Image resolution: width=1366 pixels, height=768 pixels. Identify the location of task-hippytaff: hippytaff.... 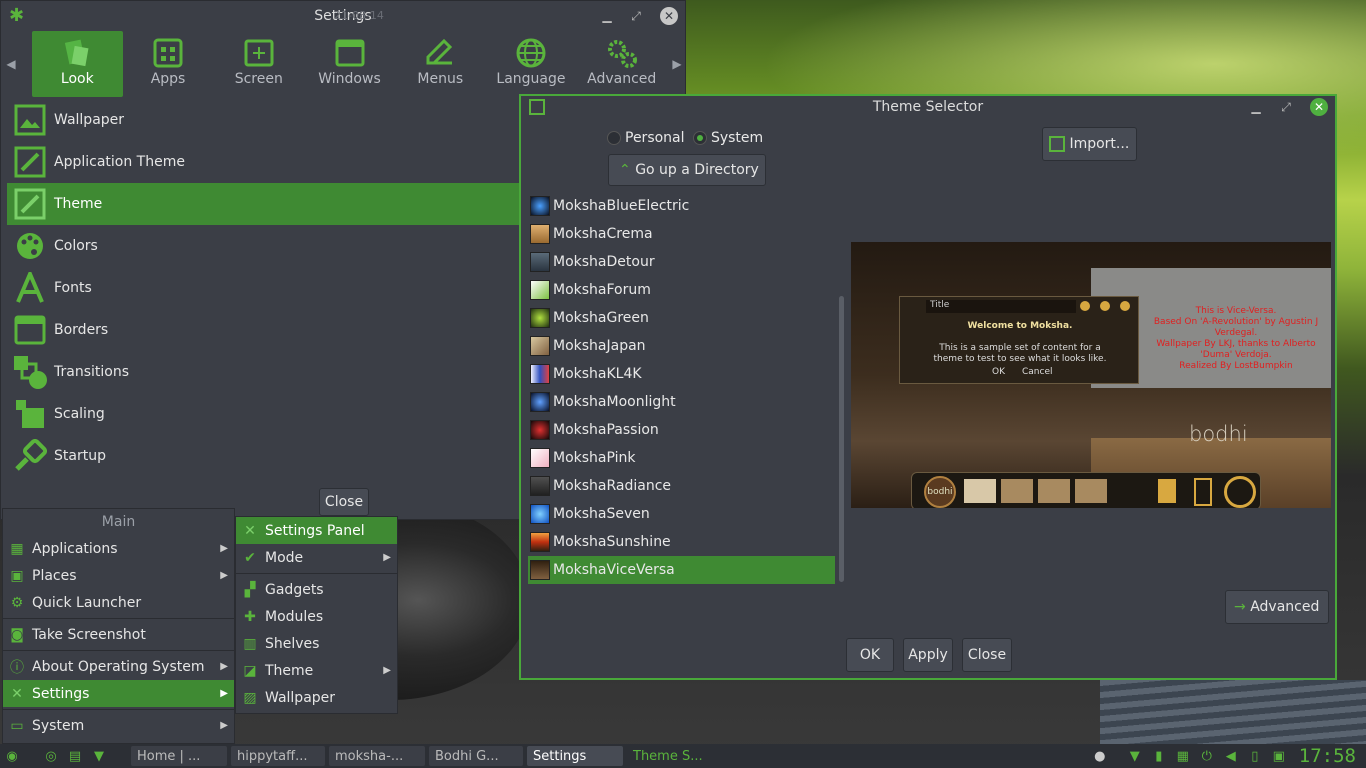
(278, 756).